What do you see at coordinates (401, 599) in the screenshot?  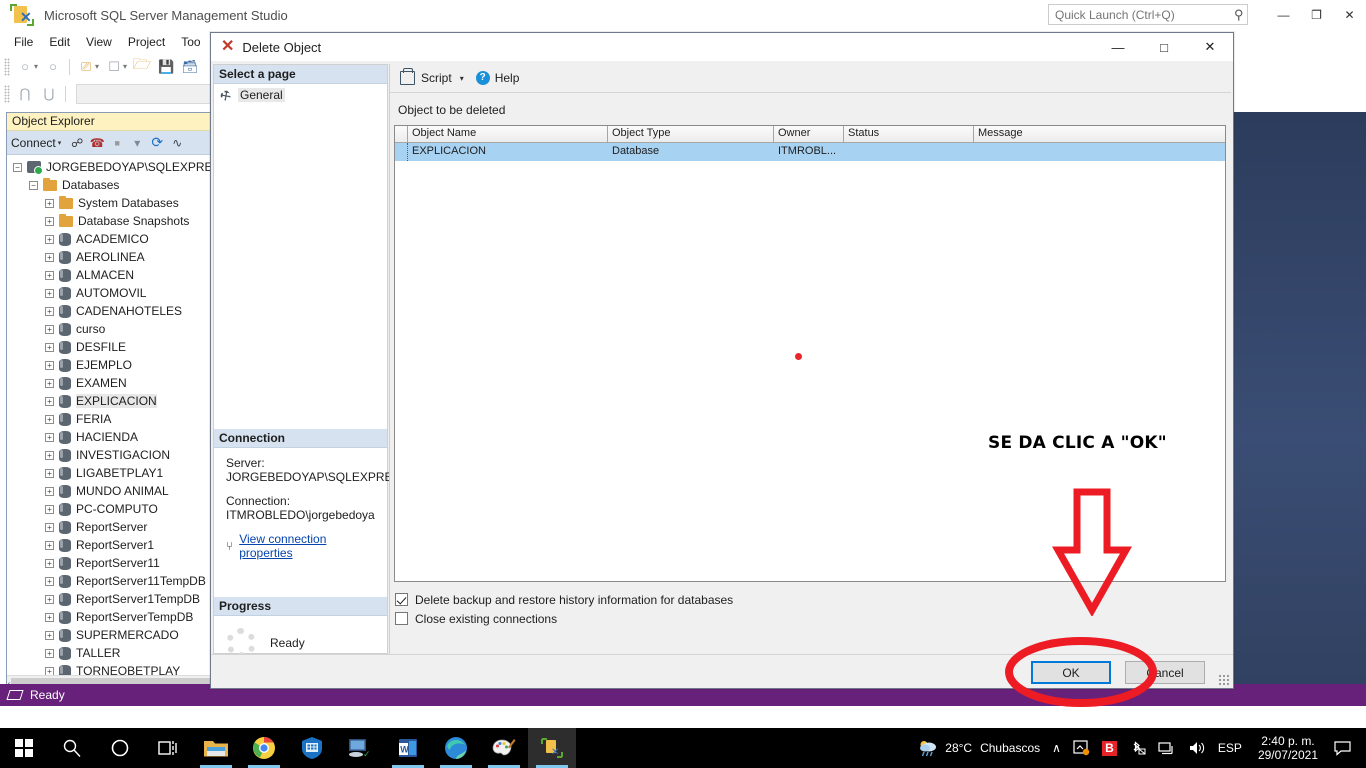 I see `checkbox-delete-backup-history` at bounding box center [401, 599].